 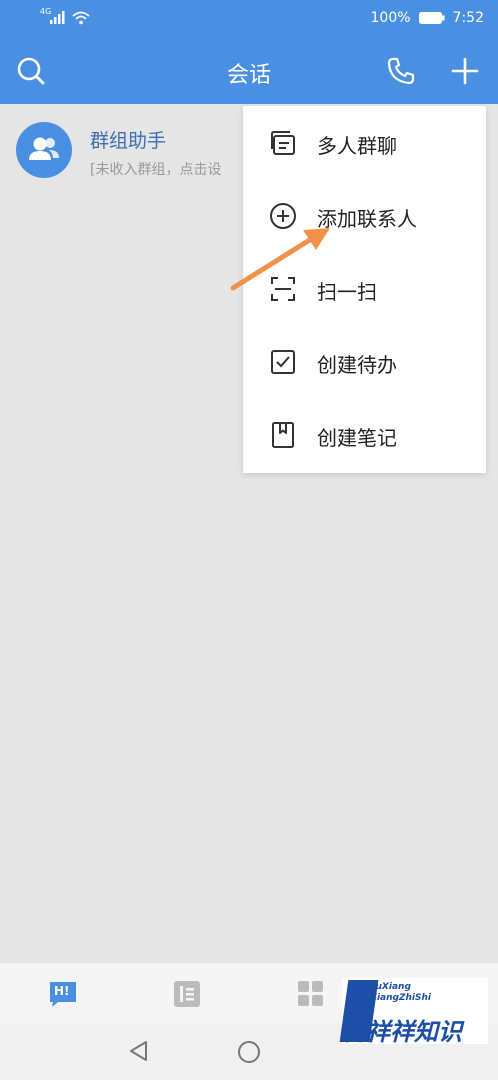 What do you see at coordinates (390, 987) in the screenshot?
I see `watermark-latin-1: YuXiang` at bounding box center [390, 987].